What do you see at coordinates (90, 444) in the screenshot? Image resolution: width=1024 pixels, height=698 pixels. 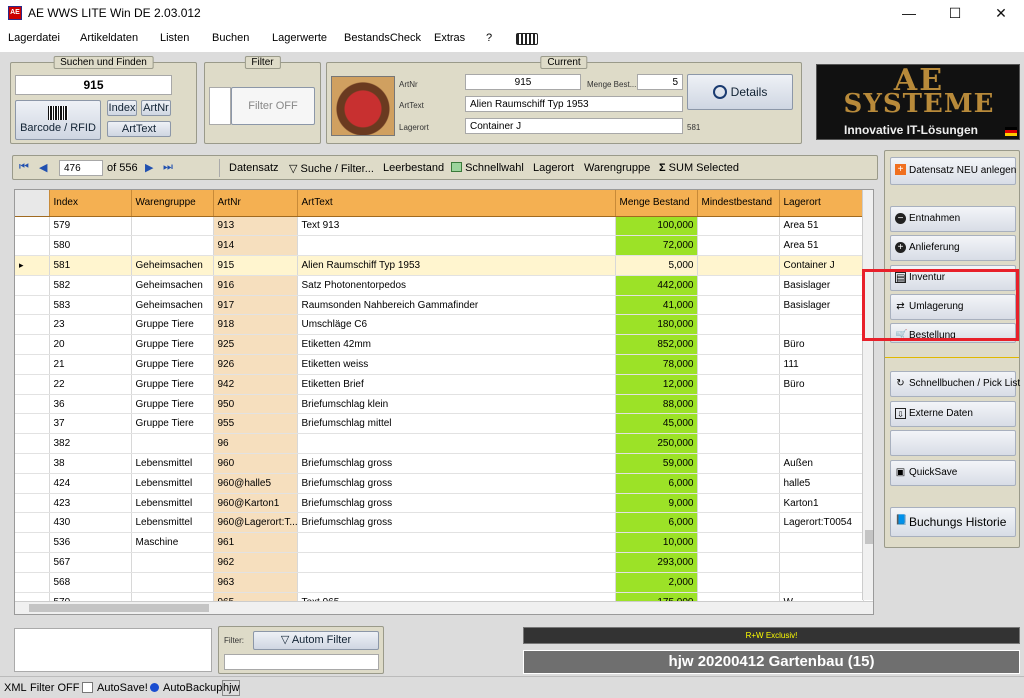 I see `table-cell: 382` at bounding box center [90, 444].